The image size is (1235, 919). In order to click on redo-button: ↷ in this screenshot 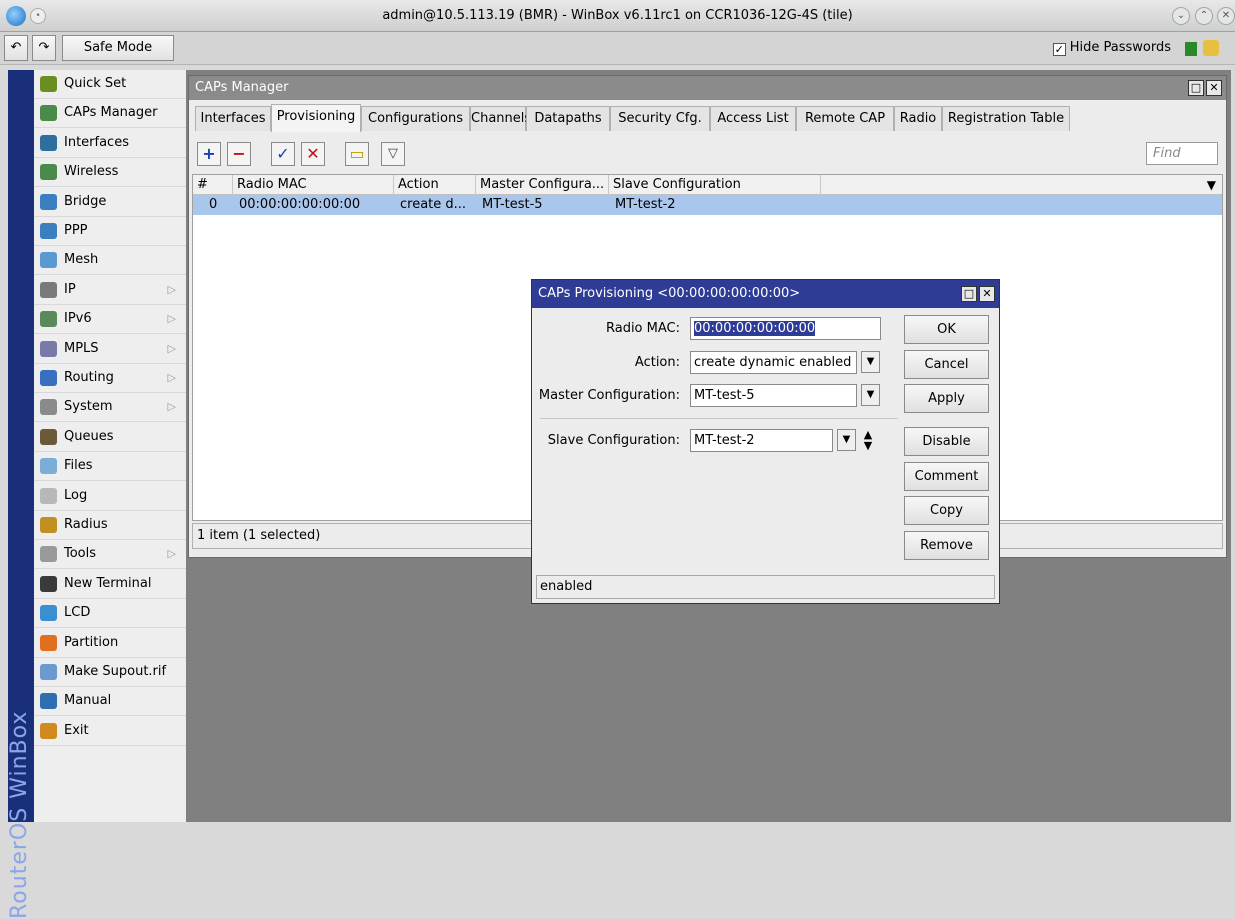, I will do `click(44, 48)`.